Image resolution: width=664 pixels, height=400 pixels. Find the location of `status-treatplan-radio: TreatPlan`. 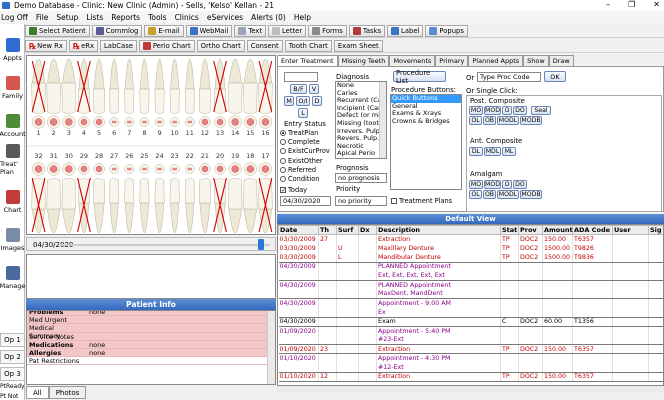

status-treatplan-radio: TreatPlan is located at coordinates (305, 132).